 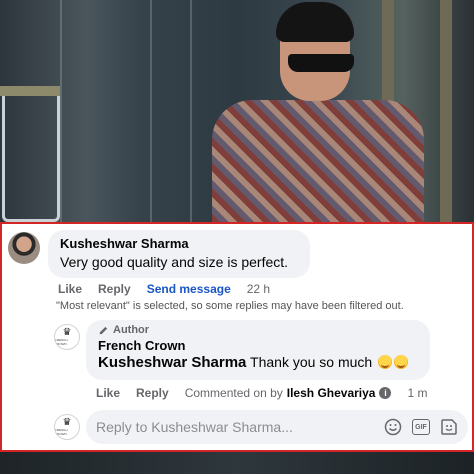 What do you see at coordinates (172, 362) in the screenshot?
I see `mentioned-user: Kusheshwar Sharma` at bounding box center [172, 362].